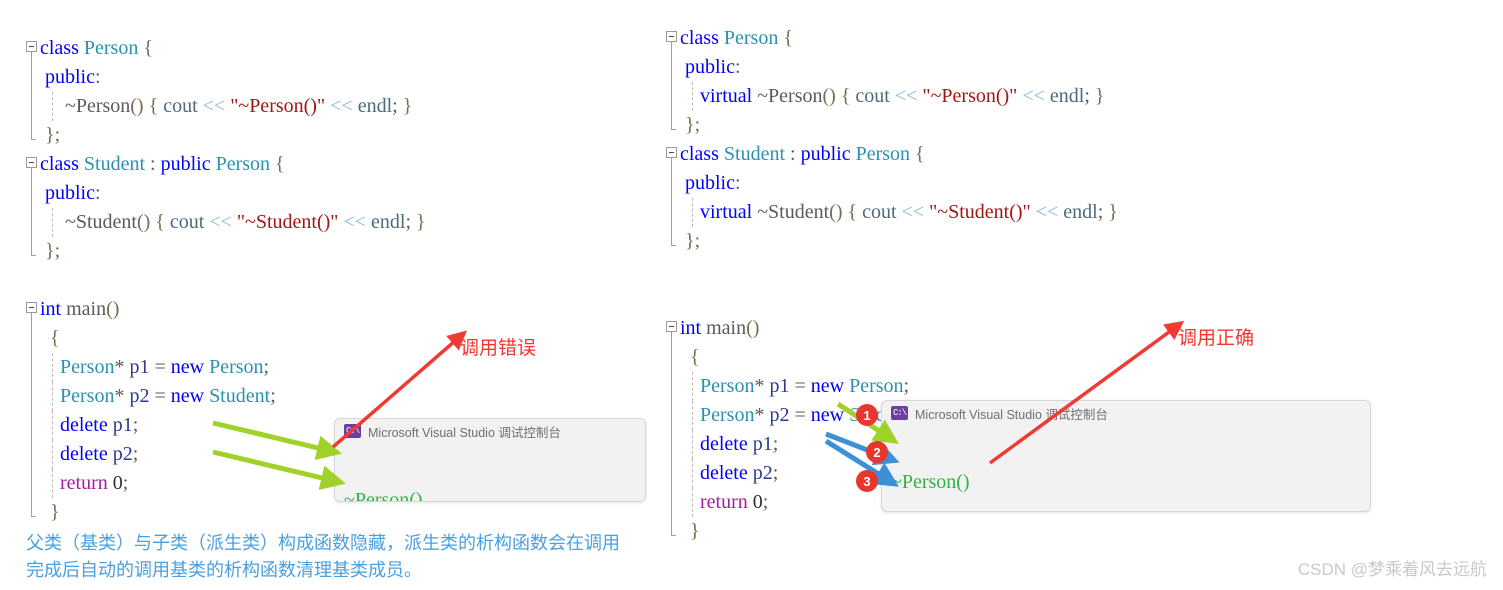  Describe the element at coordinates (226, 338) in the screenshot. I see `code-line: {` at that location.